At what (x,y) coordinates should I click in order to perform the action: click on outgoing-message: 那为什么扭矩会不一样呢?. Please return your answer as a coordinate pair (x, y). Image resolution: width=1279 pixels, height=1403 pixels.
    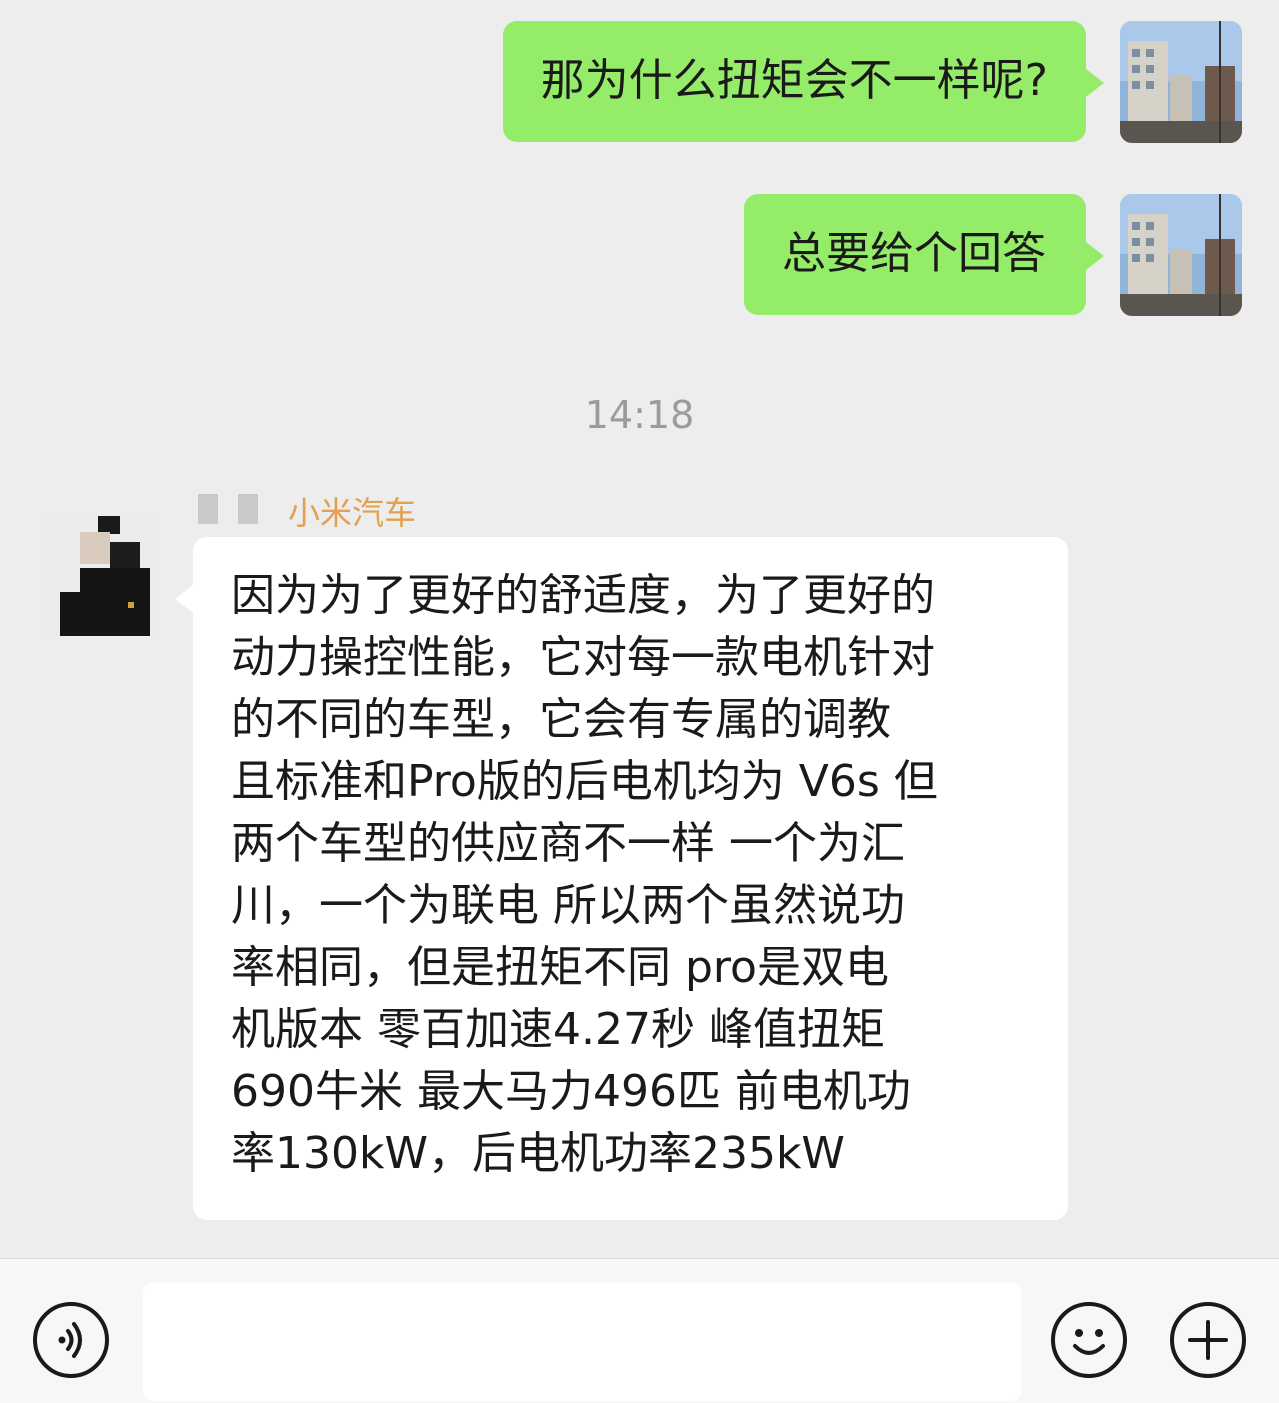
    Looking at the image, I should click on (803, 81).